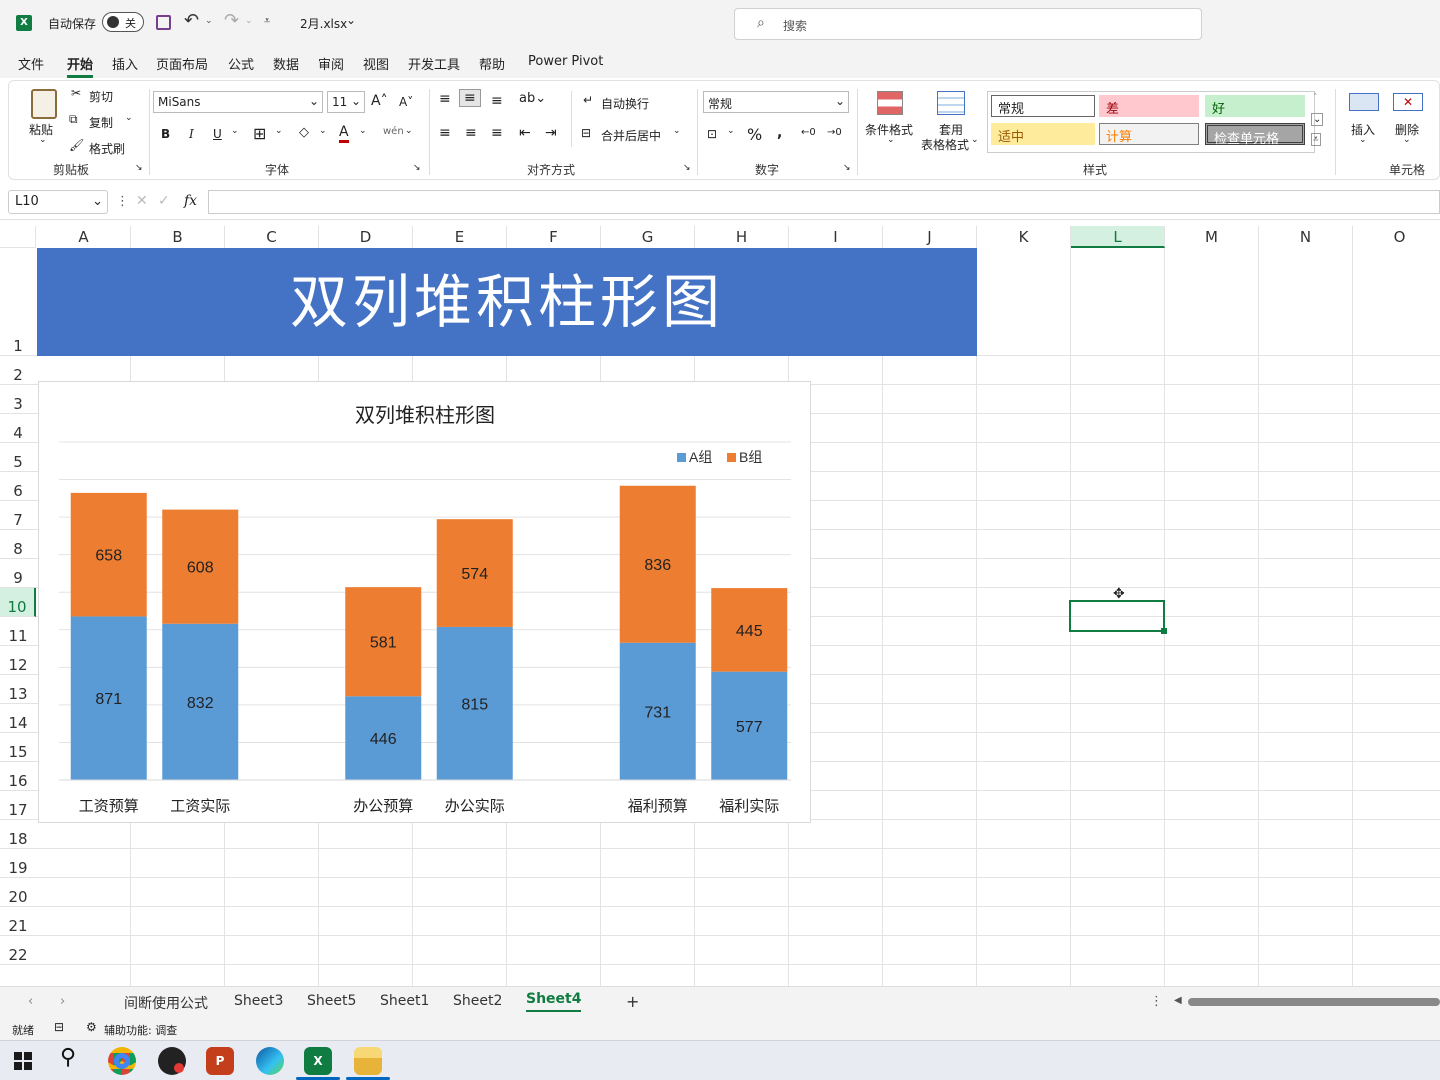 The height and width of the screenshot is (1080, 1440). Describe the element at coordinates (43, 140) in the screenshot. I see `paste-dropdown-icon: ⌄` at that location.